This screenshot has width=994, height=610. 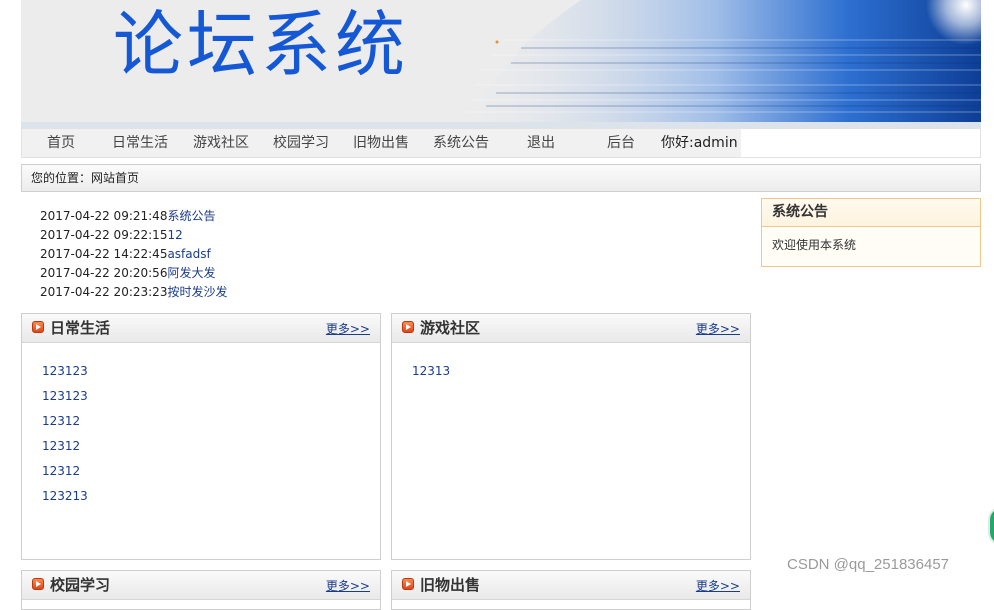 I want to click on post-link: 12, so click(x=174, y=235).